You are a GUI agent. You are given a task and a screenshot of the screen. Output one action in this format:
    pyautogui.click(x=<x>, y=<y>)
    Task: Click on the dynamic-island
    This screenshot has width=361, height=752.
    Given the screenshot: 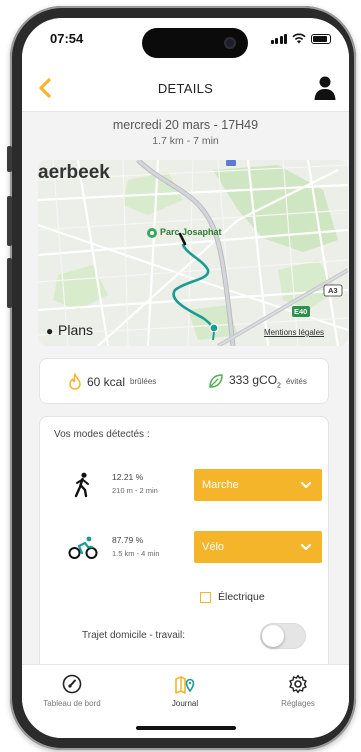 What is the action you would take?
    pyautogui.click(x=195, y=43)
    